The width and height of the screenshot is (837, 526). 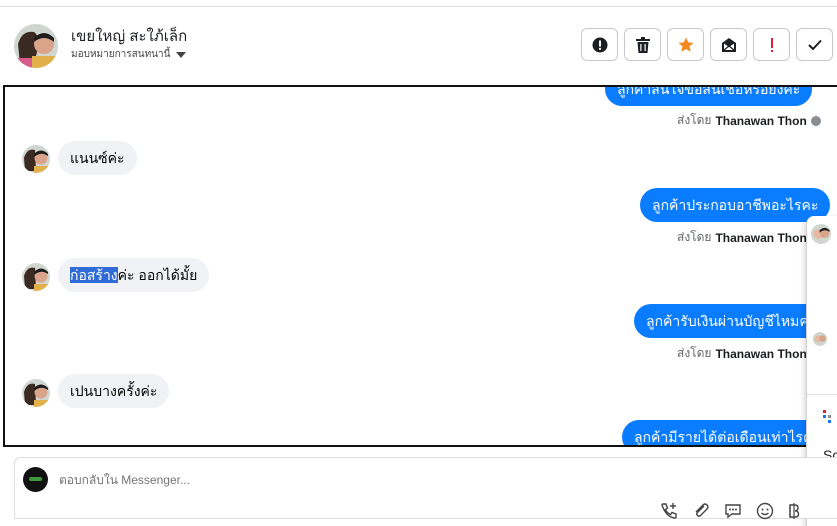 I want to click on popup-avatar, so click(x=821, y=234).